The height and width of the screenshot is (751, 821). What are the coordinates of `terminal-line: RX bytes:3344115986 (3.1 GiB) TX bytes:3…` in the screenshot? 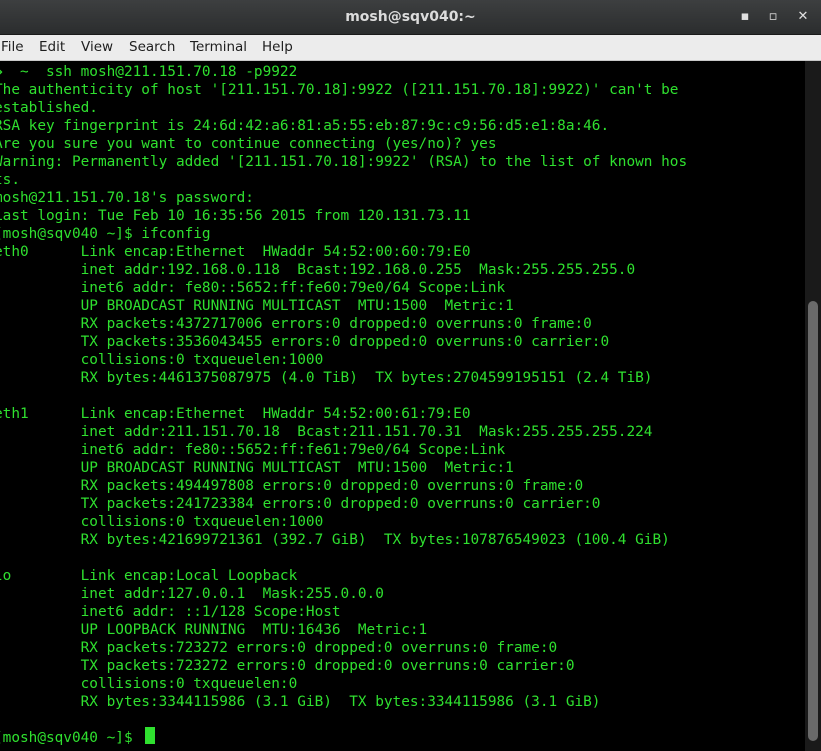 It's located at (300, 702).